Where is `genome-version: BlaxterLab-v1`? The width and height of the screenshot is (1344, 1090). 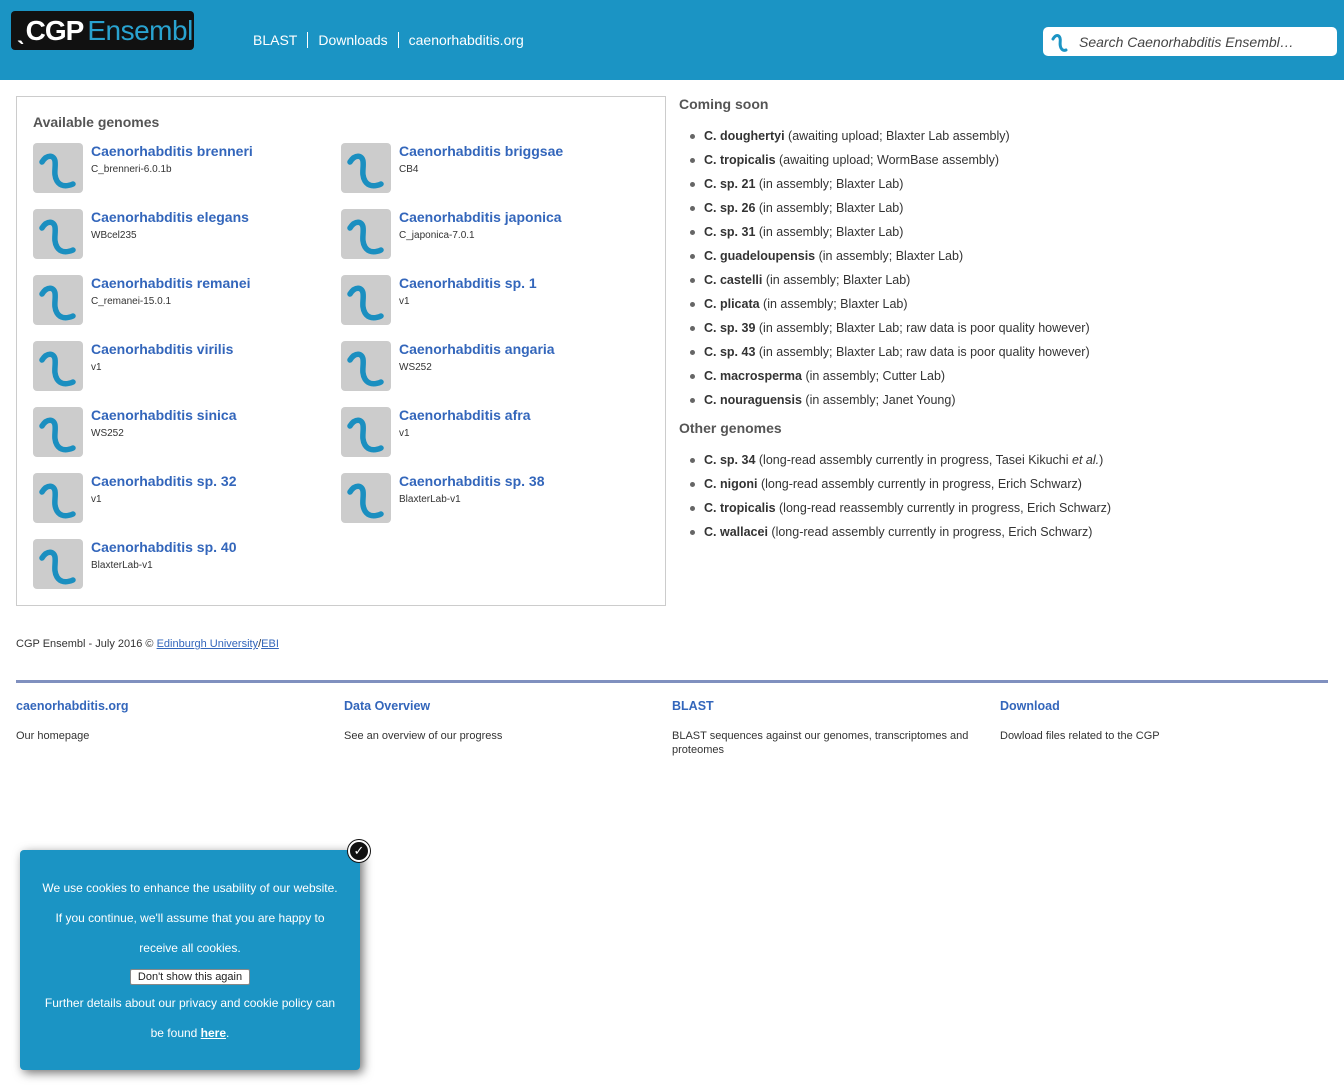 genome-version: BlaxterLab-v1 is located at coordinates (430, 499).